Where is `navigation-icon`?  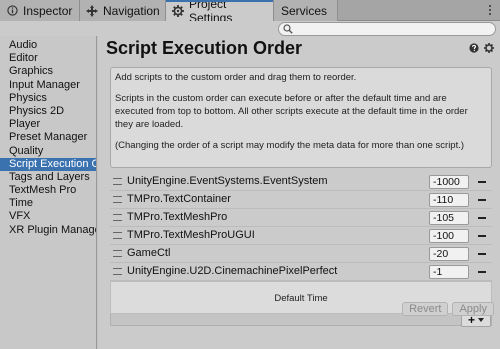
navigation-icon is located at coordinates (92, 10).